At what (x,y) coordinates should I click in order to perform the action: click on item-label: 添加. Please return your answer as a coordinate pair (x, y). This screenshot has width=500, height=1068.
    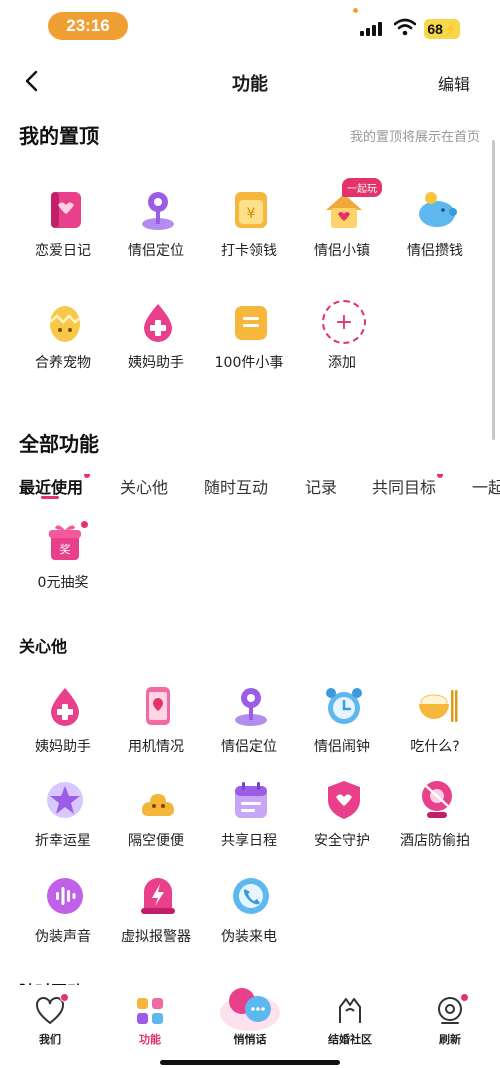
    Looking at the image, I should click on (342, 363).